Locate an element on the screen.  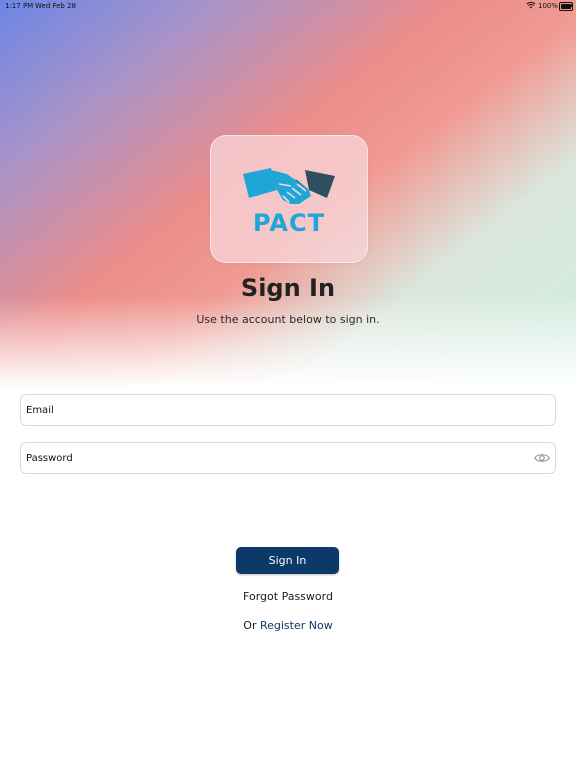
email-field is located at coordinates (288, 410).